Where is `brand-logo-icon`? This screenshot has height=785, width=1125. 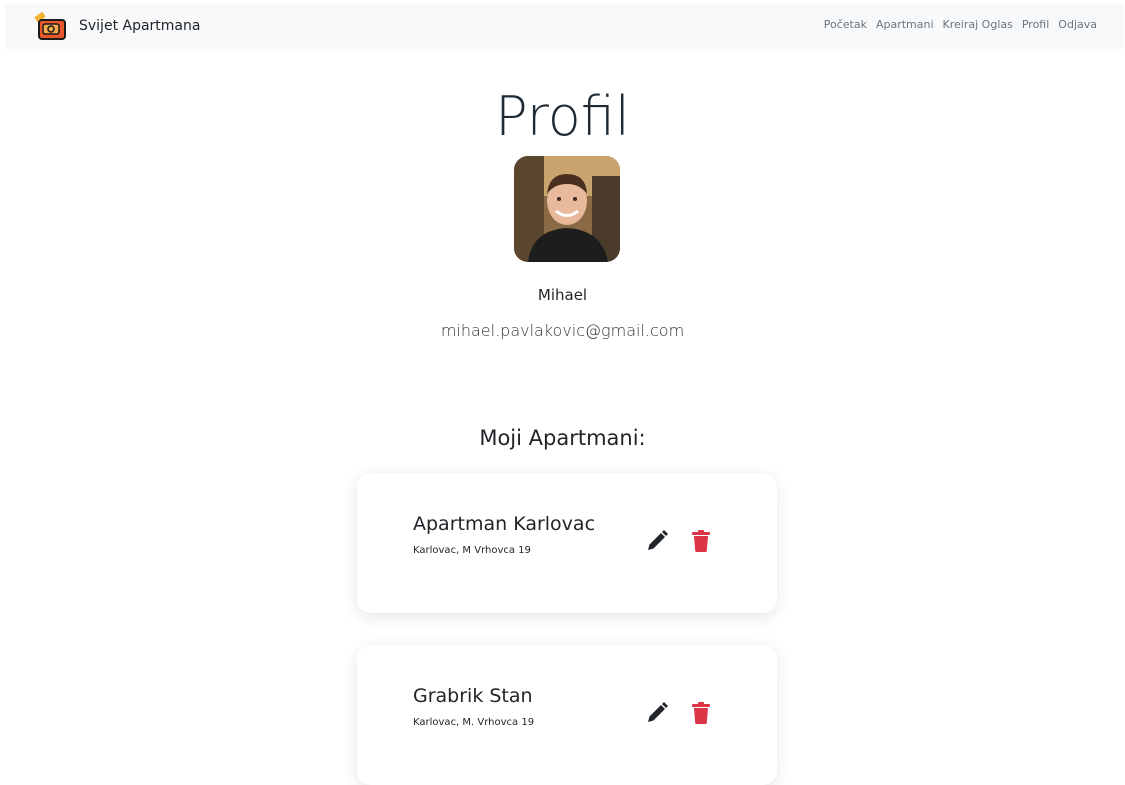
brand-logo-icon is located at coordinates (52, 26).